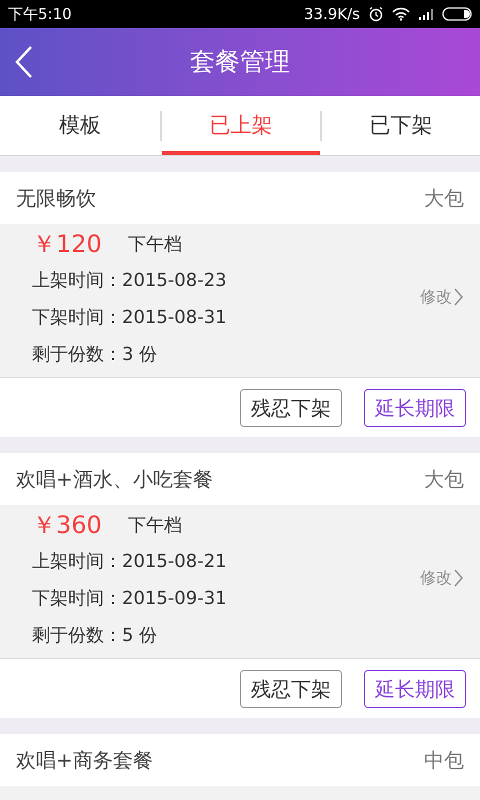 This screenshot has width=480, height=800. Describe the element at coordinates (240, 62) in the screenshot. I see `page-title: 套餐管理` at that location.